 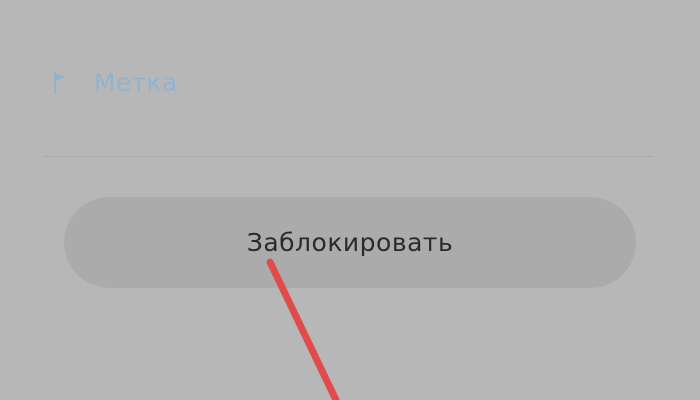 I want to click on label-field: Метка, so click(x=114, y=82).